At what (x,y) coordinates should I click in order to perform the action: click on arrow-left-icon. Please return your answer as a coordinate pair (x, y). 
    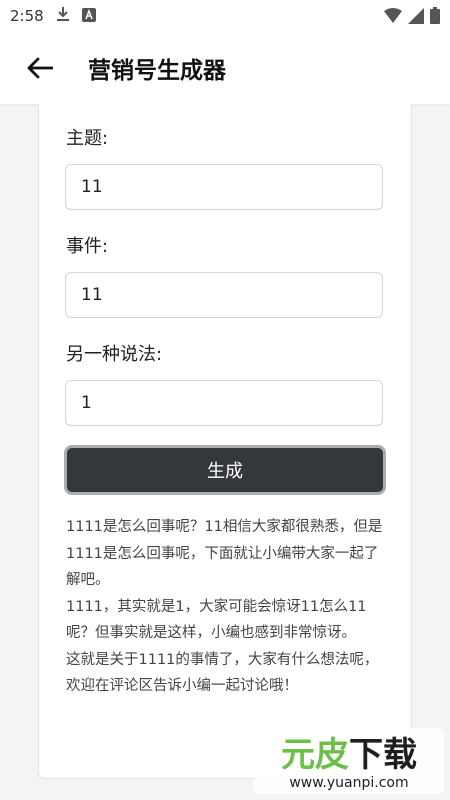
    Looking at the image, I should click on (40, 68).